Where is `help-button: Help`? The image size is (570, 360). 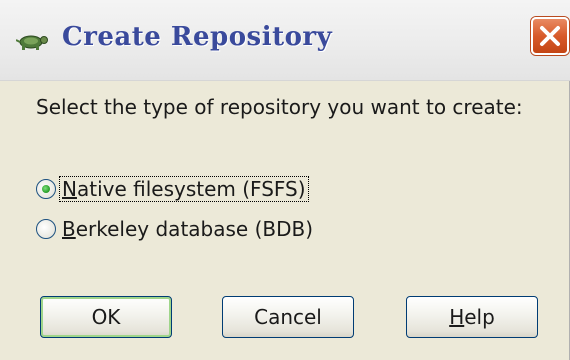
help-button: Help is located at coordinates (472, 317).